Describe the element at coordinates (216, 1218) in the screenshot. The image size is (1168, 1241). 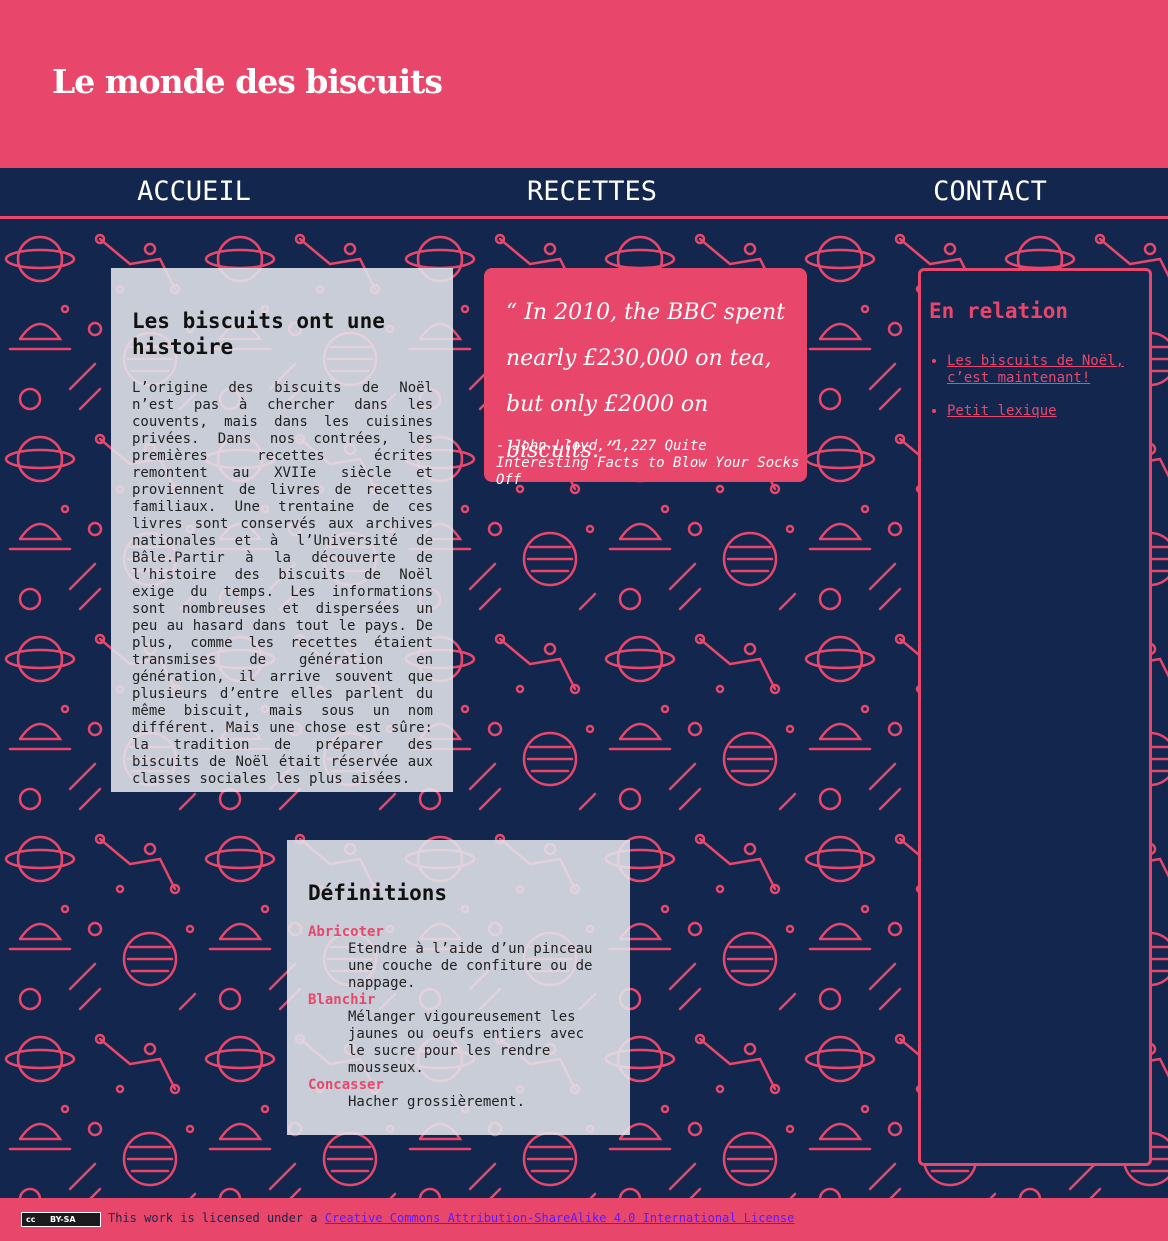
I see `license-text: This work is licensed under a` at that location.